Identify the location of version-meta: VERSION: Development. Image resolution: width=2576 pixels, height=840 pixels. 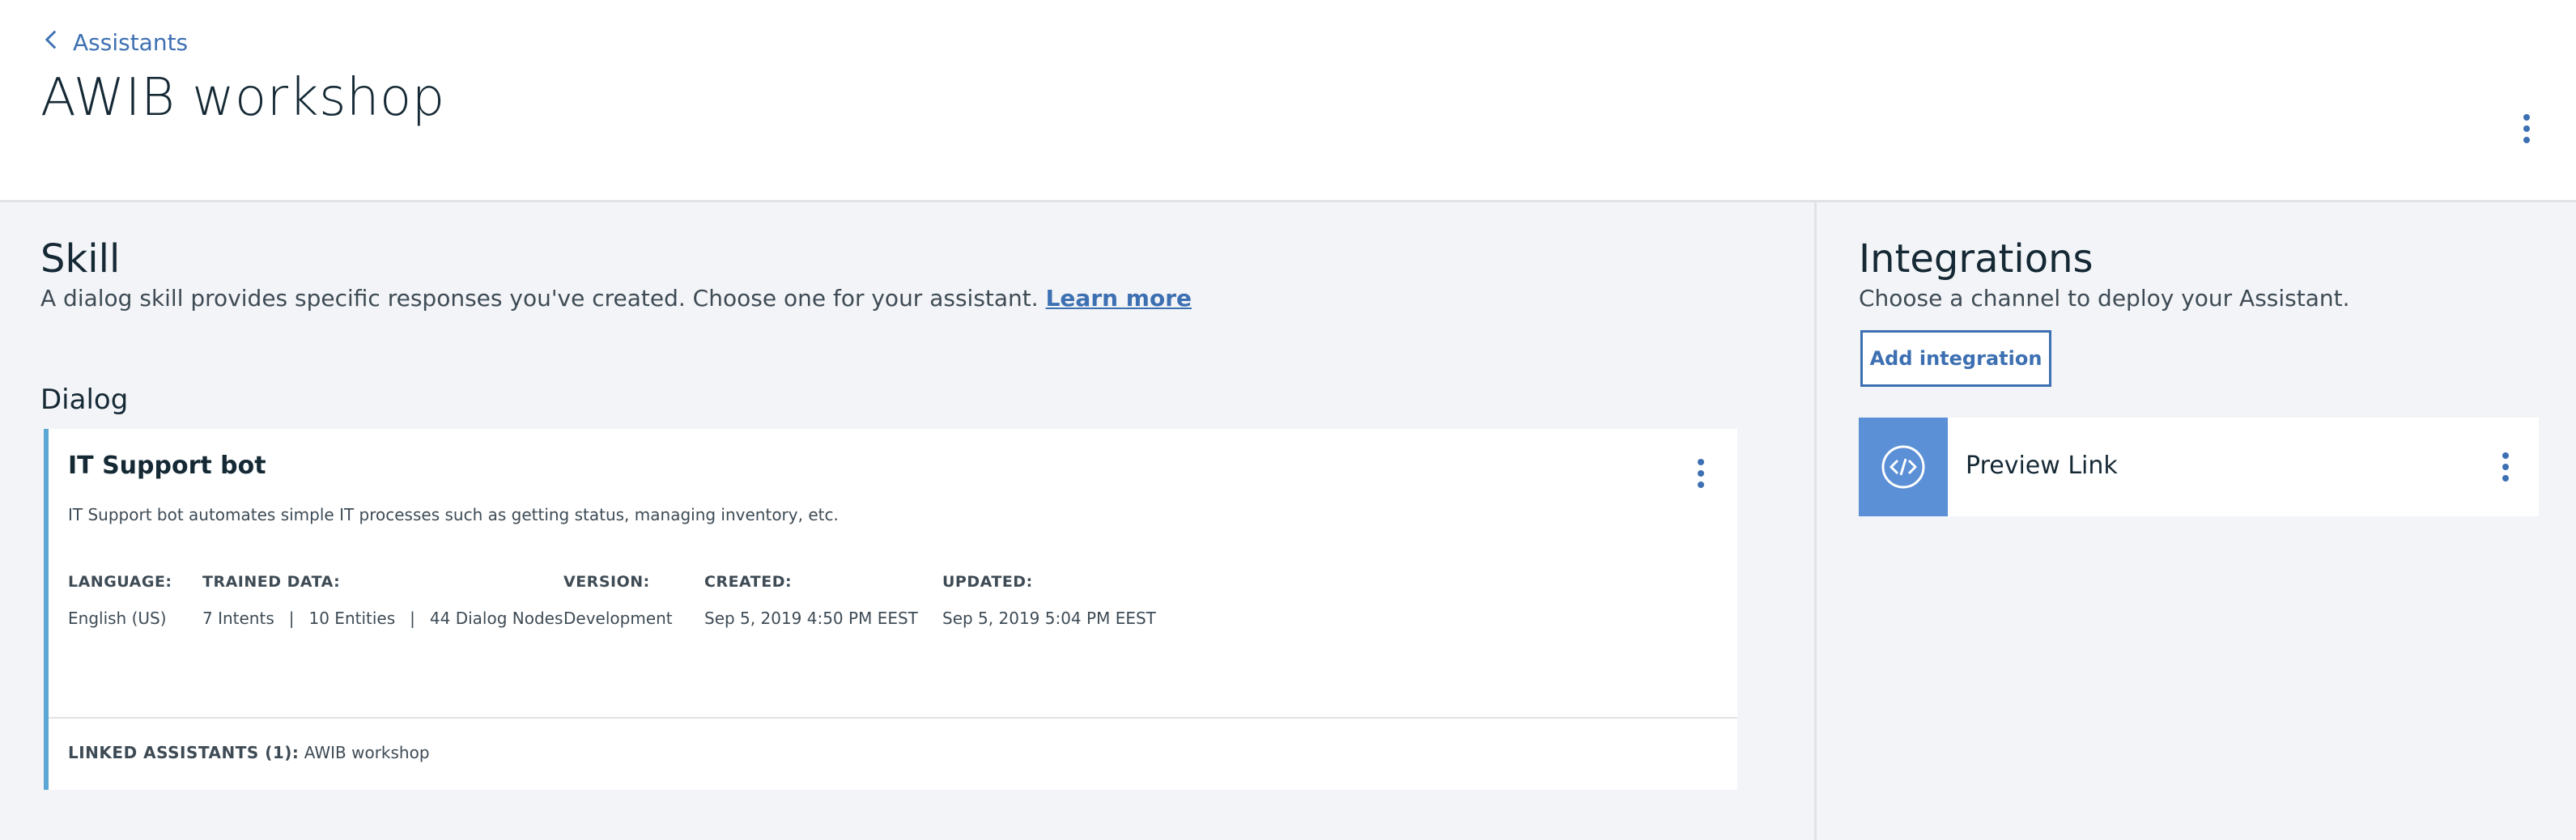
(618, 600).